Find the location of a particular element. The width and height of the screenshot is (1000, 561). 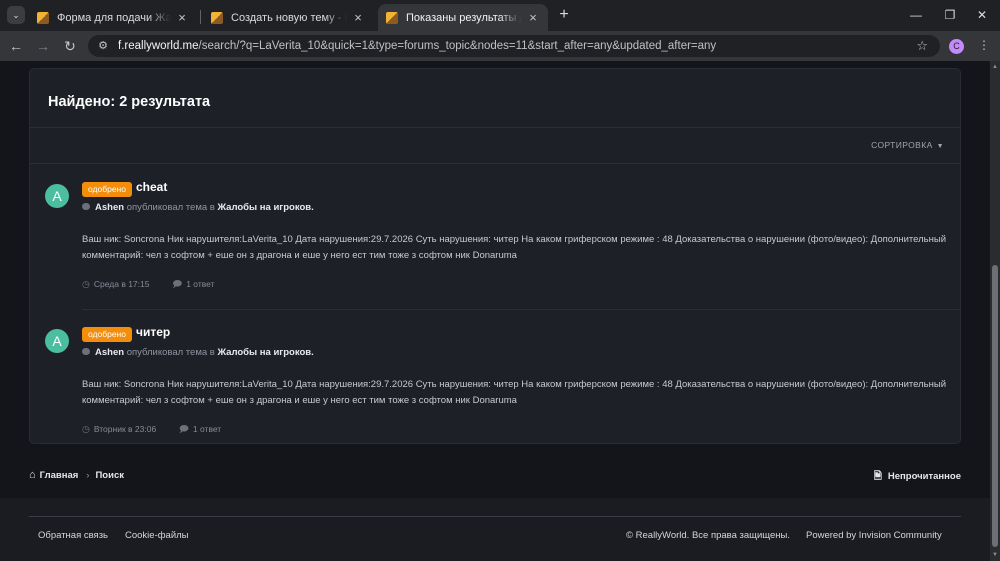

result-footer: ◷ Вторник в 23:06 🗩 1 ответ is located at coordinates (151, 430).